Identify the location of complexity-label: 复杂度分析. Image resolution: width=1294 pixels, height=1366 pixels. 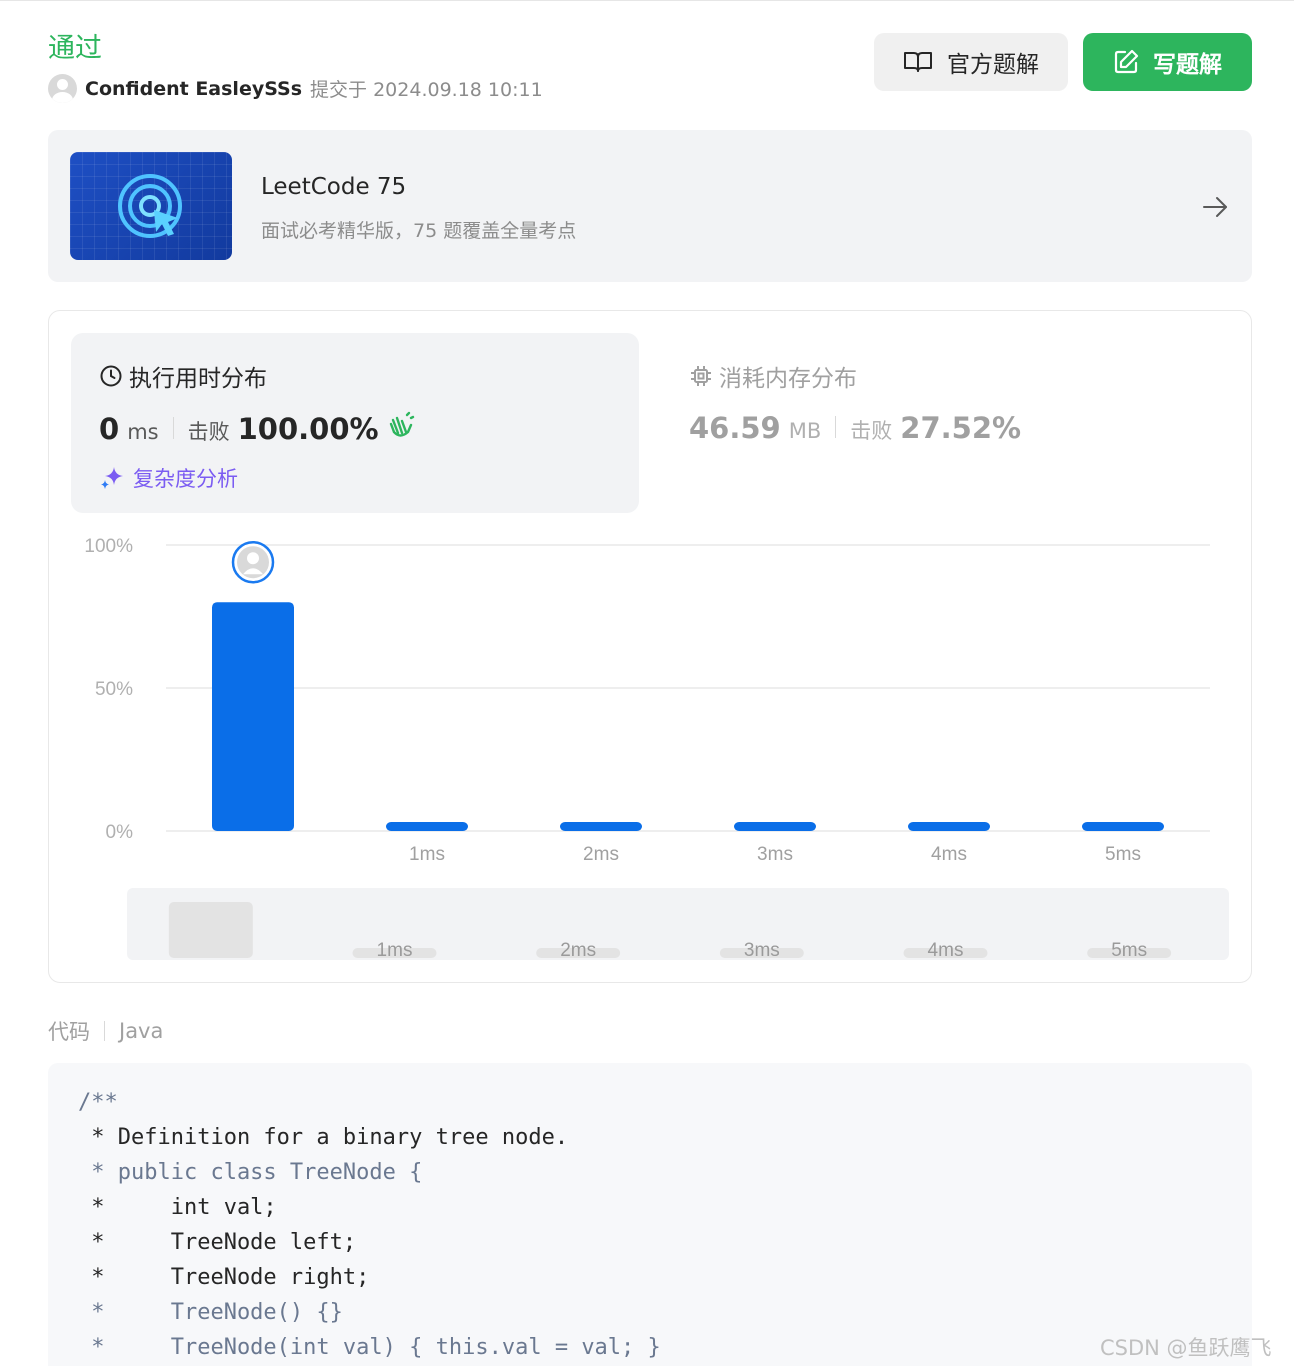
(185, 479).